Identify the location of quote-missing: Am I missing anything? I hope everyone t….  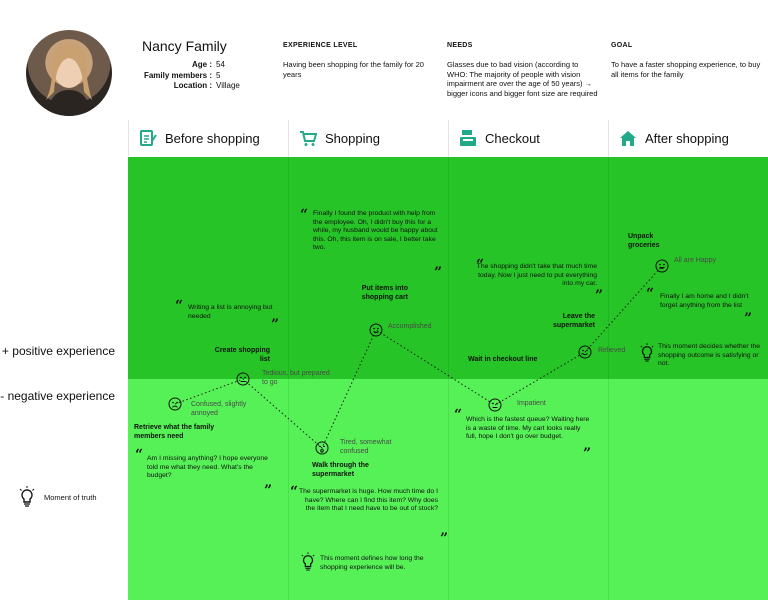
(207, 467).